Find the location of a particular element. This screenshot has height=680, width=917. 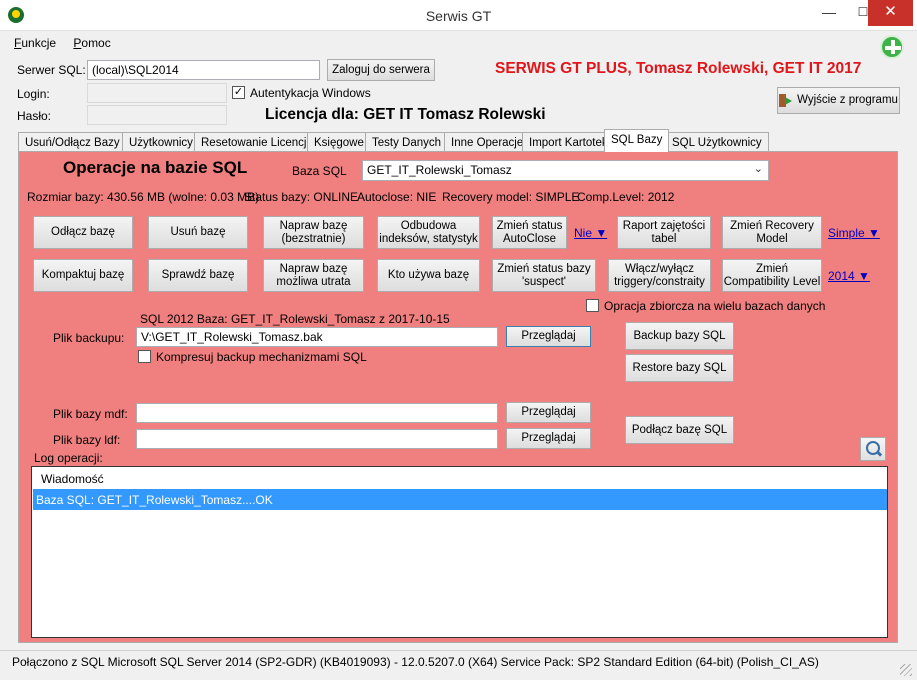

window-title: Serwis GT is located at coordinates (458, 16).